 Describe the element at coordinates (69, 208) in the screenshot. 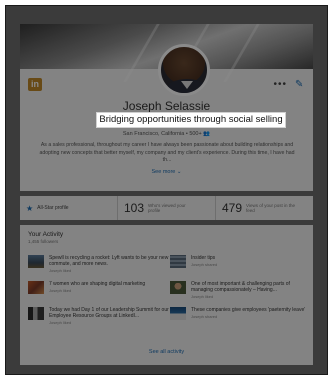

I see `all-star-stat: ★ All-Star profile` at that location.